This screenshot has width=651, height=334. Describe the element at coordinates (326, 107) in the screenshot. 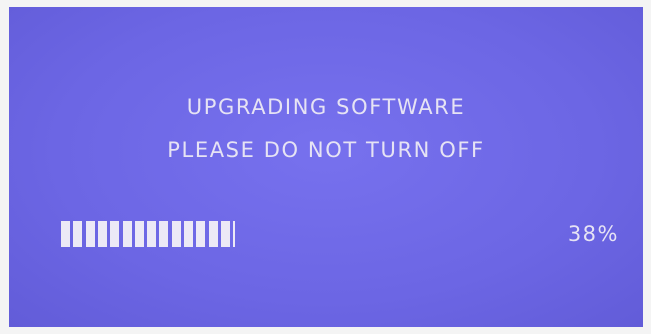

I see `upgrade-title: UPGRADING SOFTWARE` at that location.